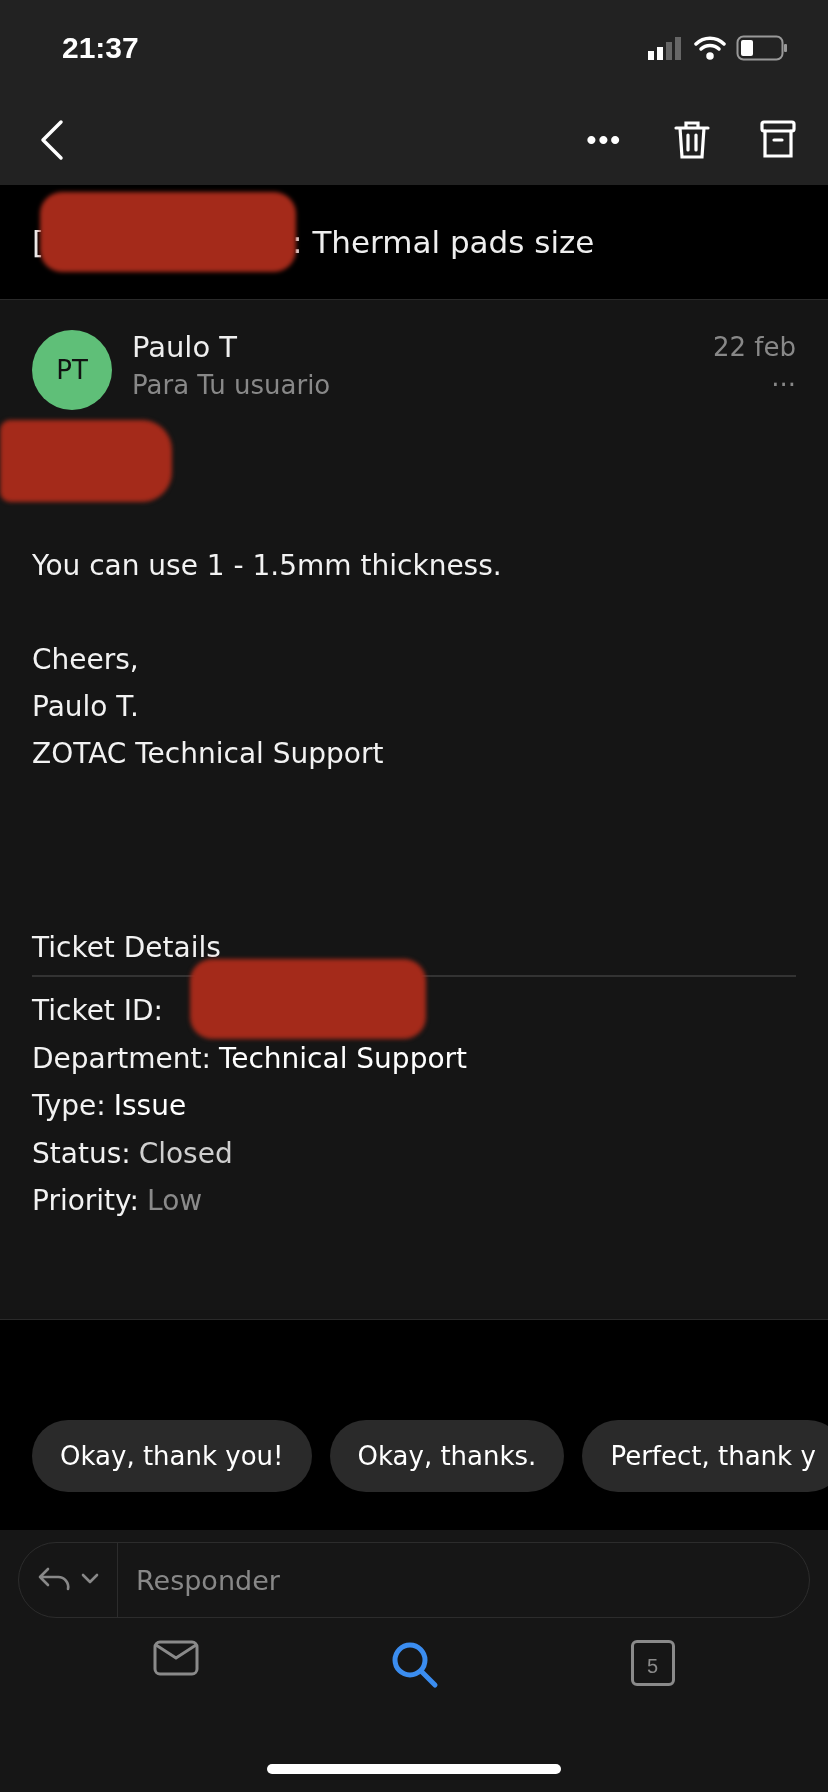  I want to click on ticket-field-value: Issue, so click(150, 1106).